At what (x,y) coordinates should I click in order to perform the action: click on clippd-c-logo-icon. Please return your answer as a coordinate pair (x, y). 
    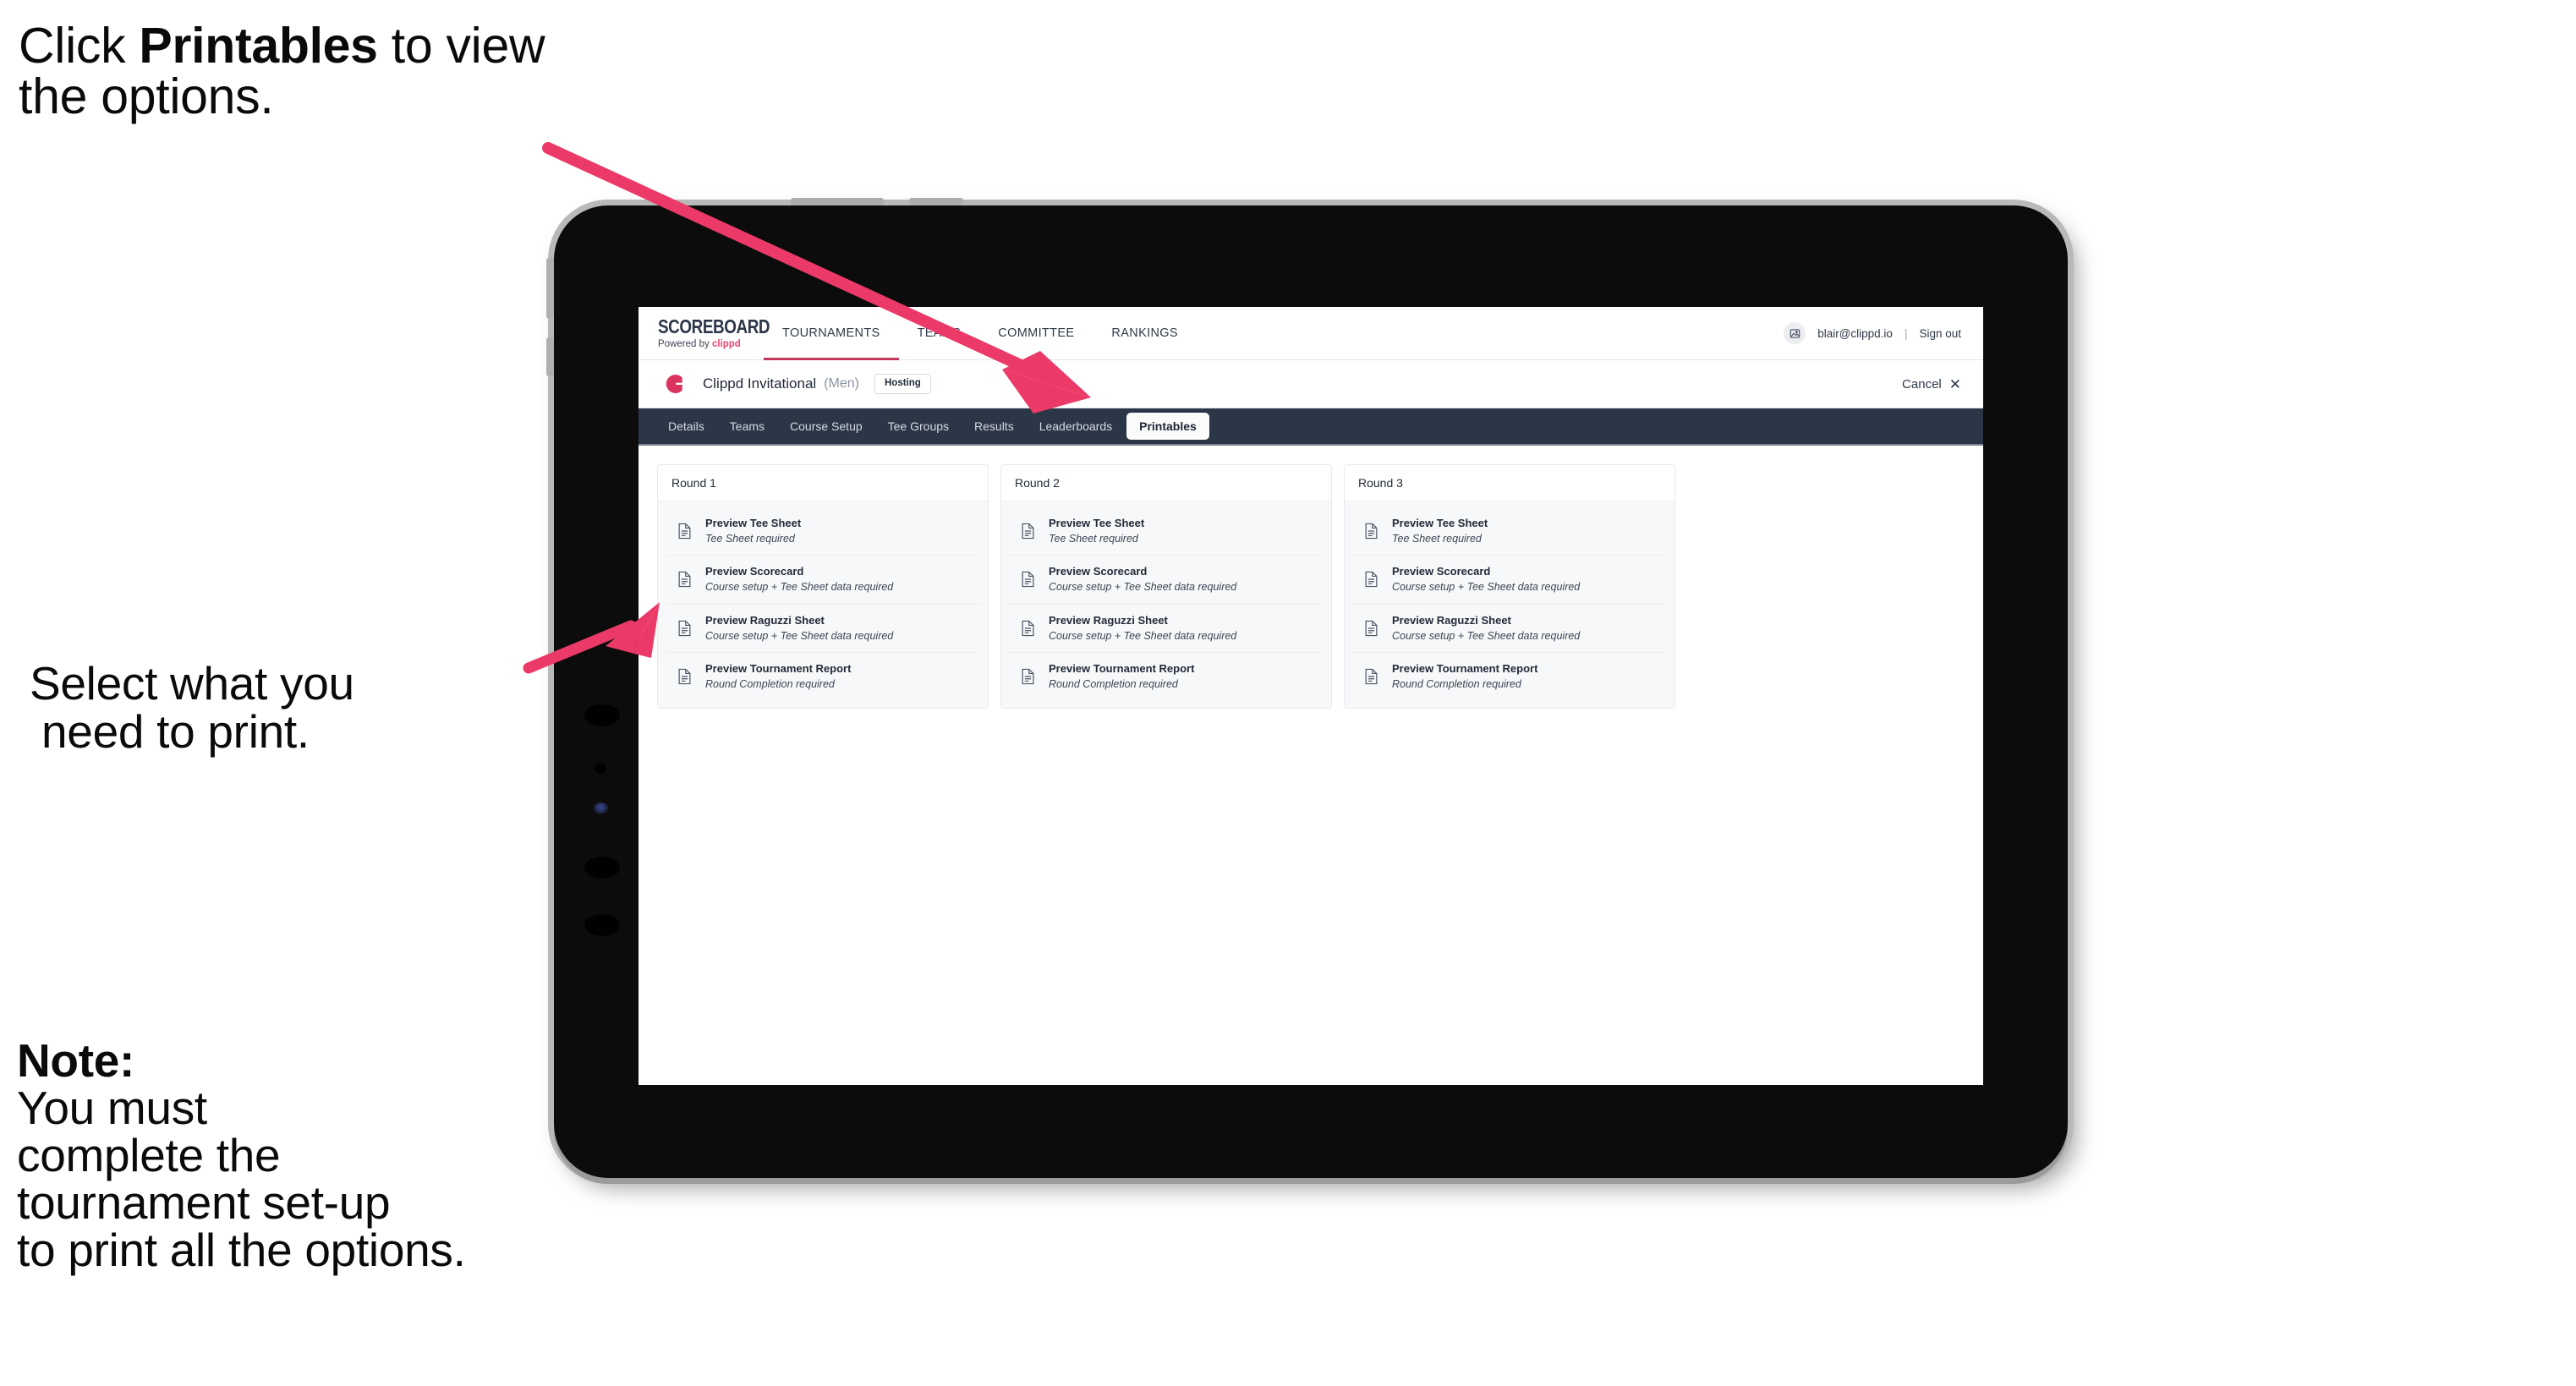
    Looking at the image, I should click on (674, 384).